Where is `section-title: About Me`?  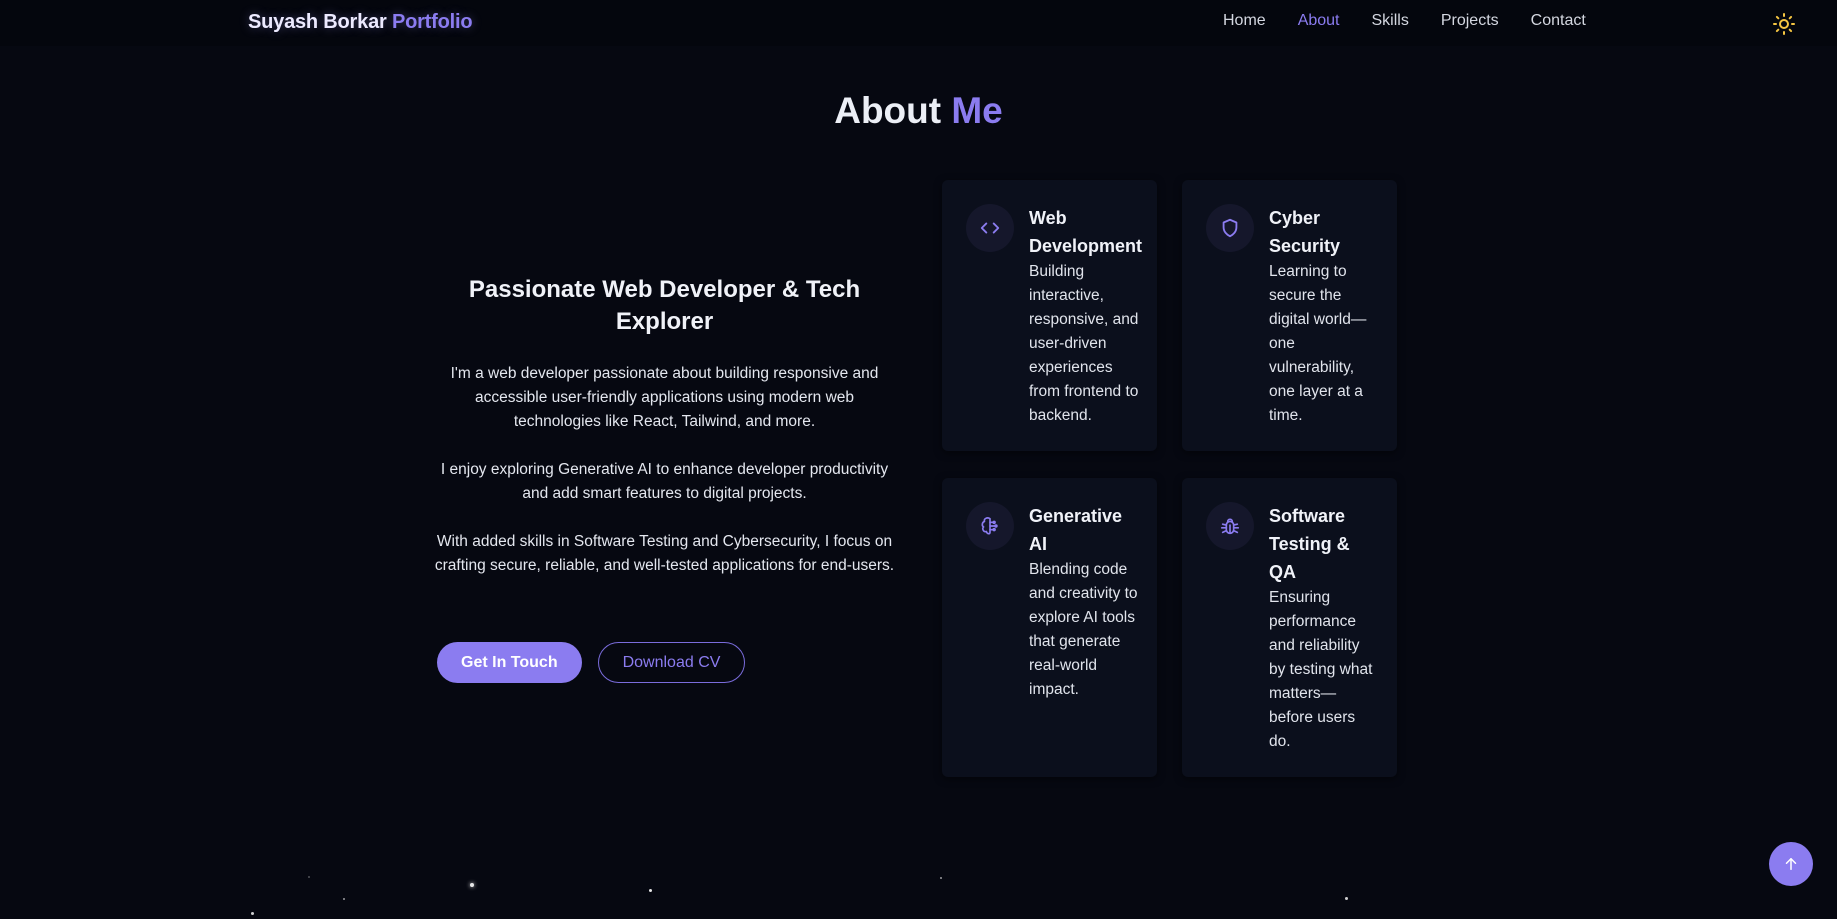 section-title: About Me is located at coordinates (918, 111).